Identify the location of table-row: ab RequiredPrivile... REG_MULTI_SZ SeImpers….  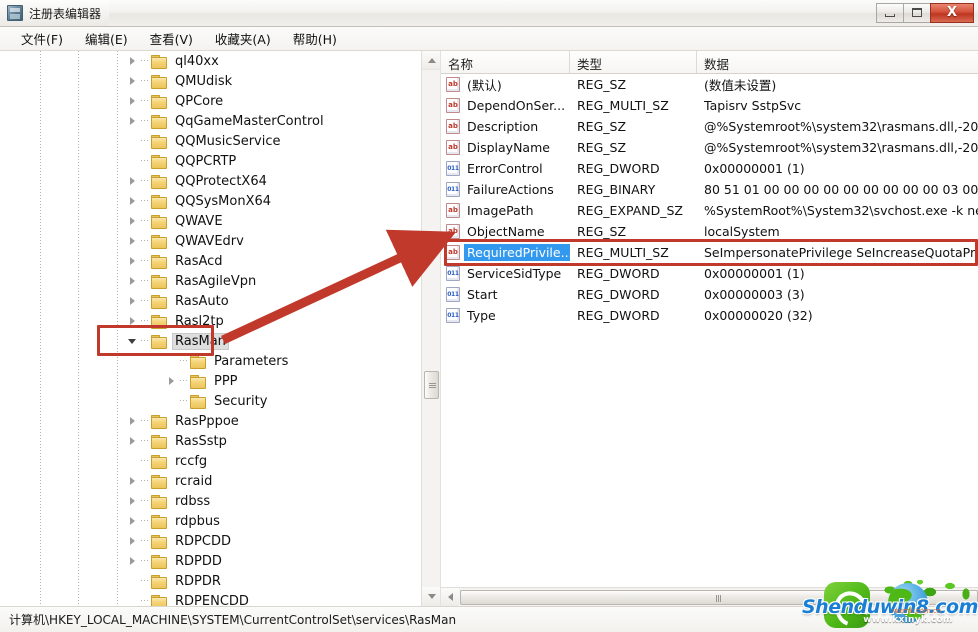
(709, 252).